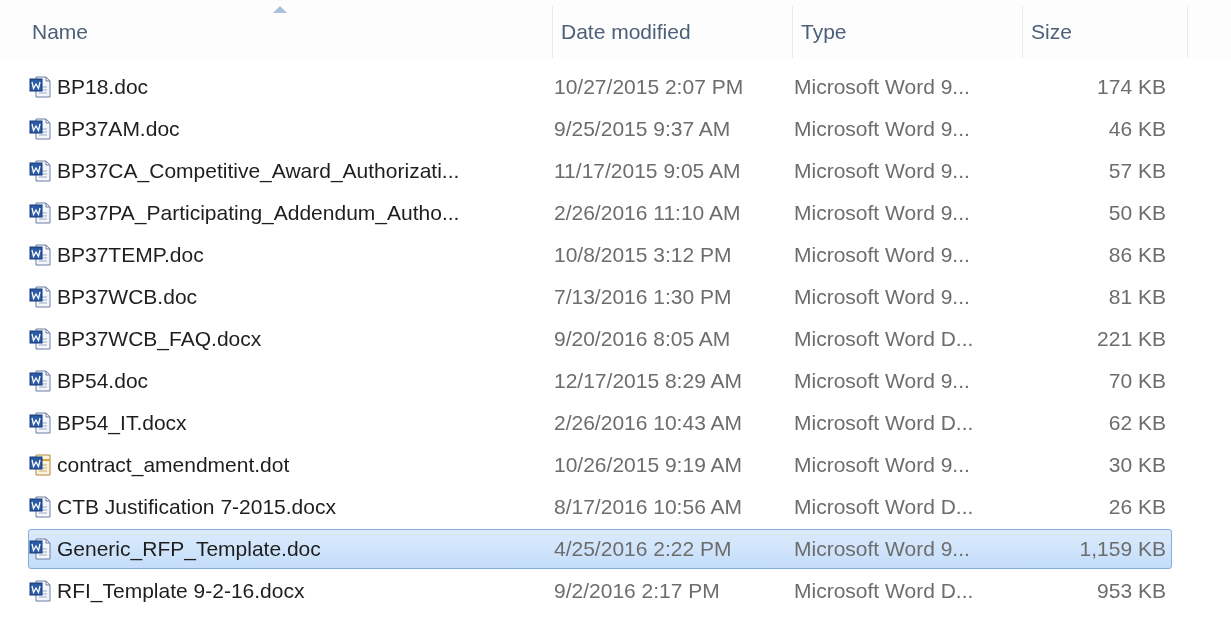 The width and height of the screenshot is (1231, 620). Describe the element at coordinates (196, 507) in the screenshot. I see `file-name: CTB Justification 7-2015.docx` at that location.